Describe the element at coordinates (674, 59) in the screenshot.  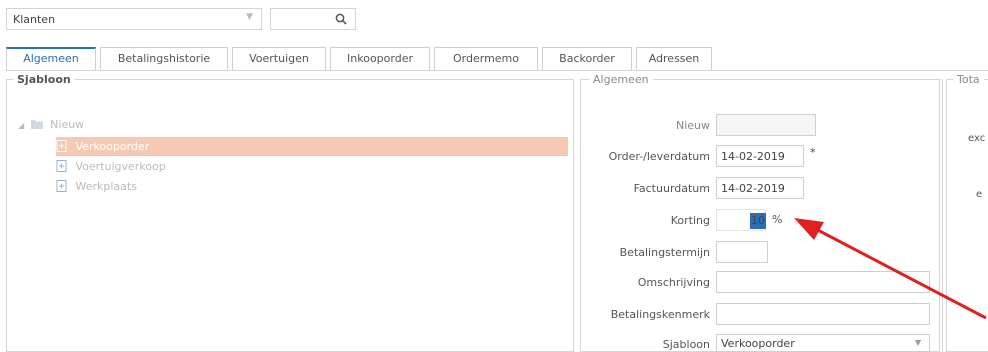
I see `tab-adressen: Adressen` at that location.